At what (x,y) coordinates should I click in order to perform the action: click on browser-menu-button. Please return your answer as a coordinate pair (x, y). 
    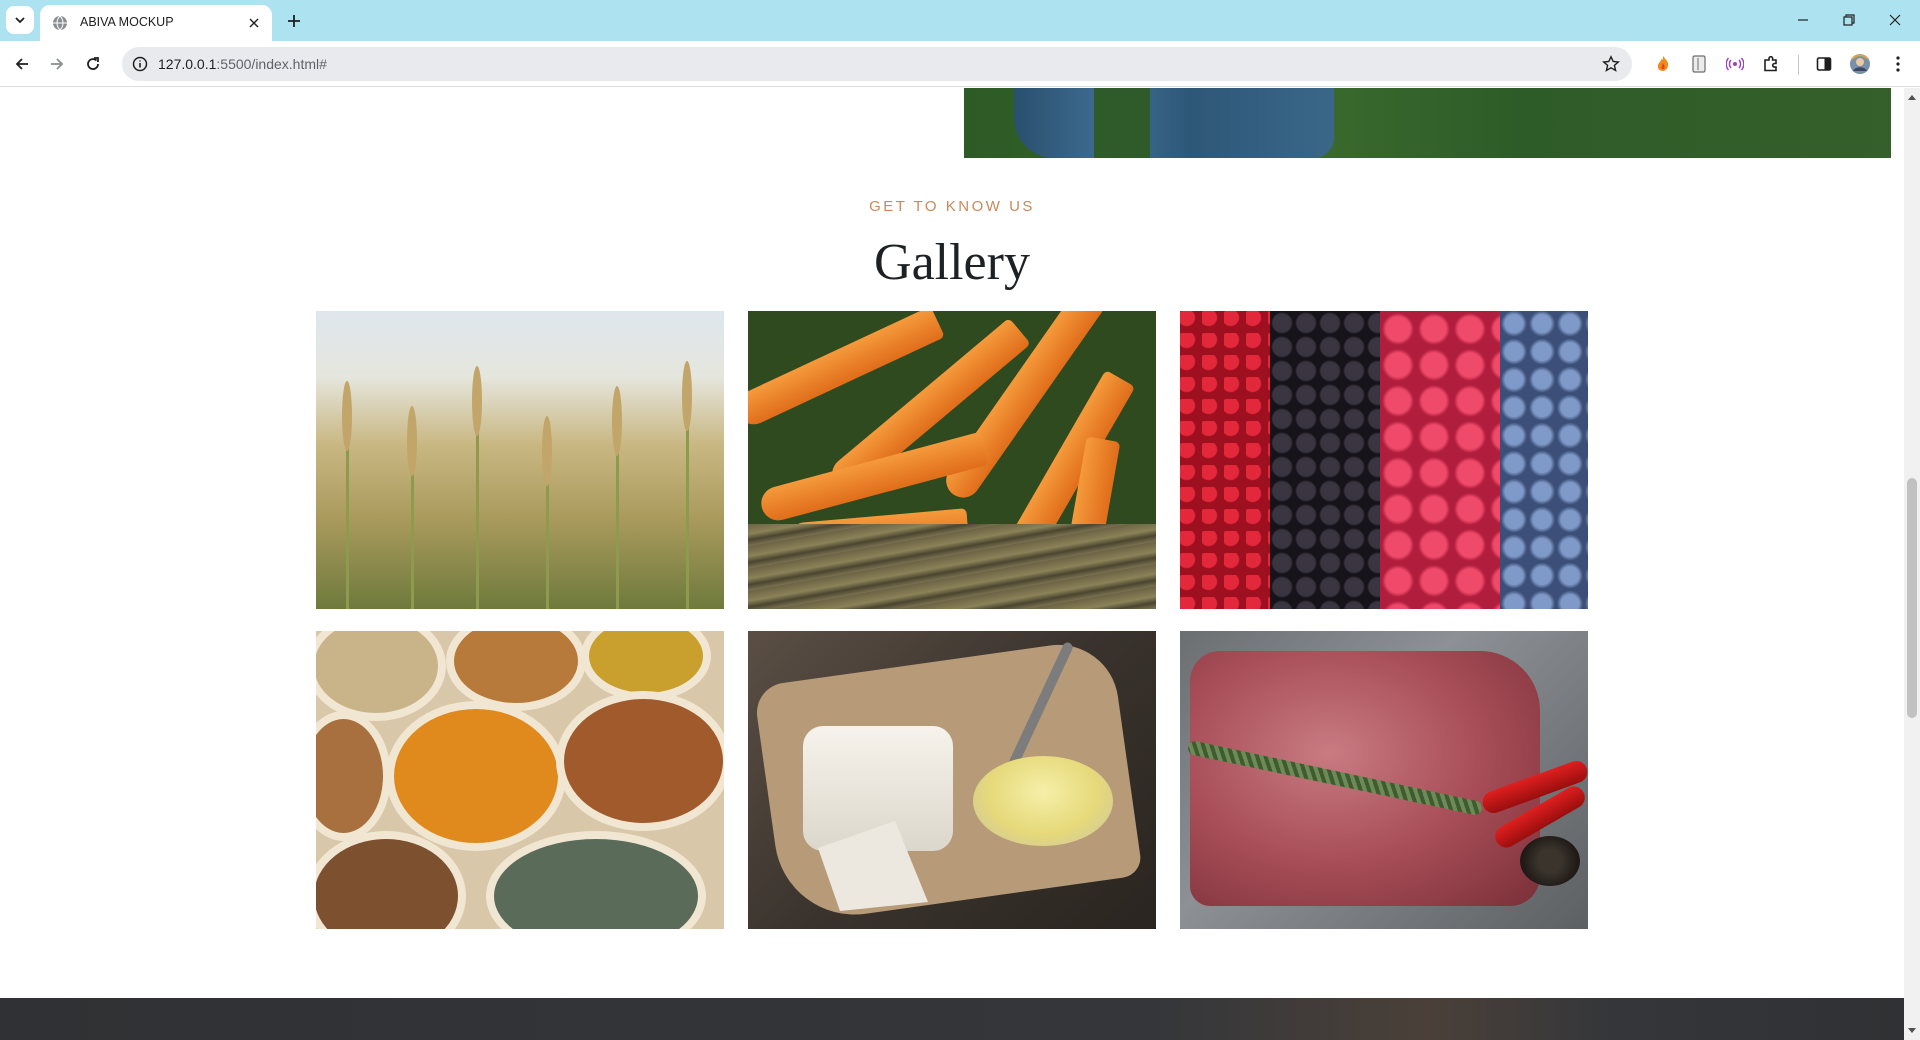
    Looking at the image, I should click on (1898, 64).